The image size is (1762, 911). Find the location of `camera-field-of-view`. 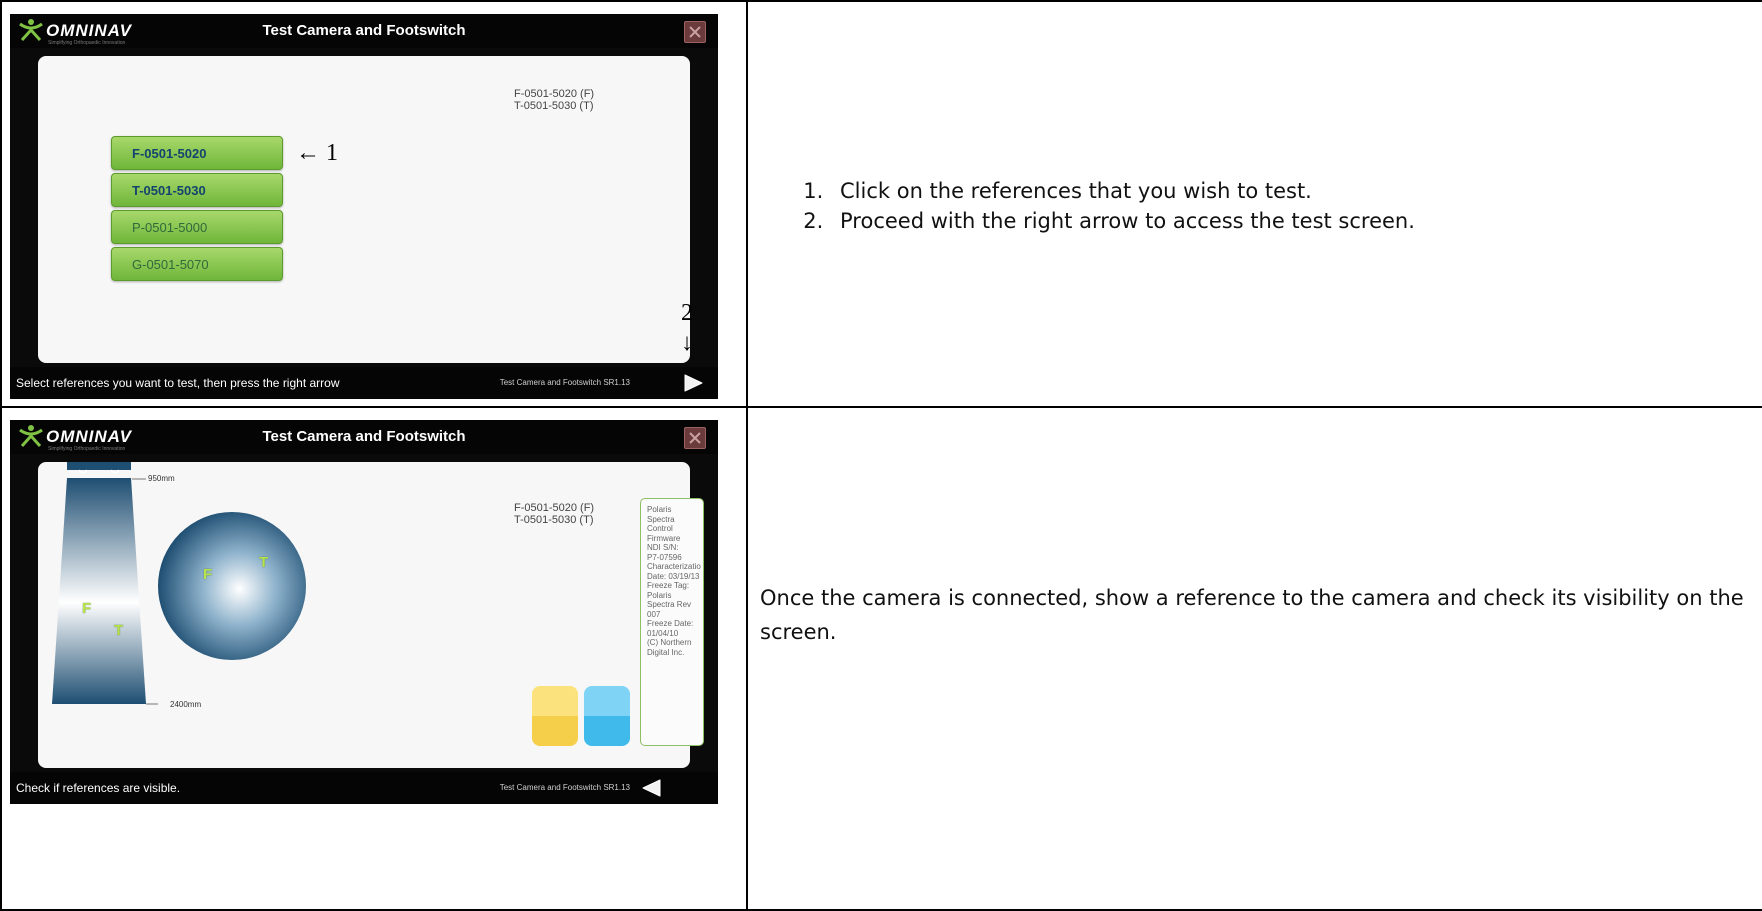

camera-field-of-view is located at coordinates (99, 591).